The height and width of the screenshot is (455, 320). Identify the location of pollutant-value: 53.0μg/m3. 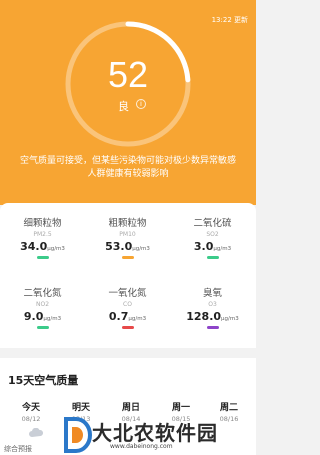
(127, 246).